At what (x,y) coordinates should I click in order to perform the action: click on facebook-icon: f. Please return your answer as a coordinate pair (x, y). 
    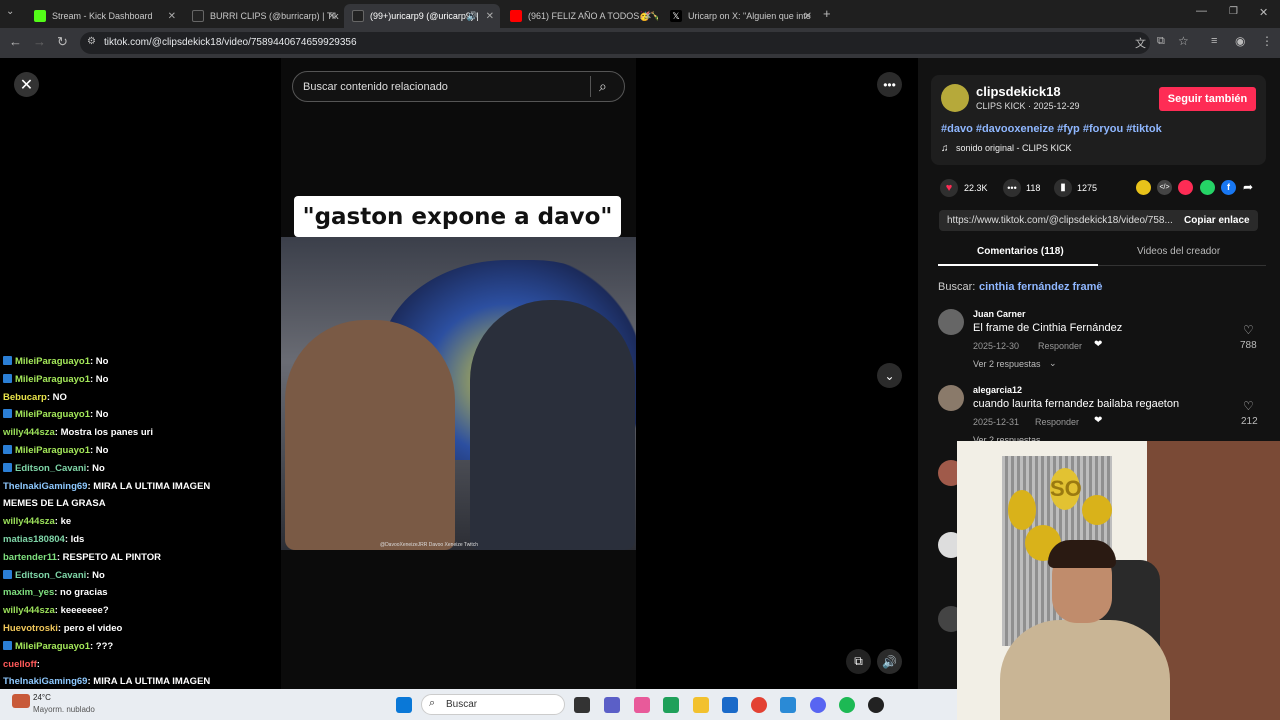
    Looking at the image, I should click on (1228, 187).